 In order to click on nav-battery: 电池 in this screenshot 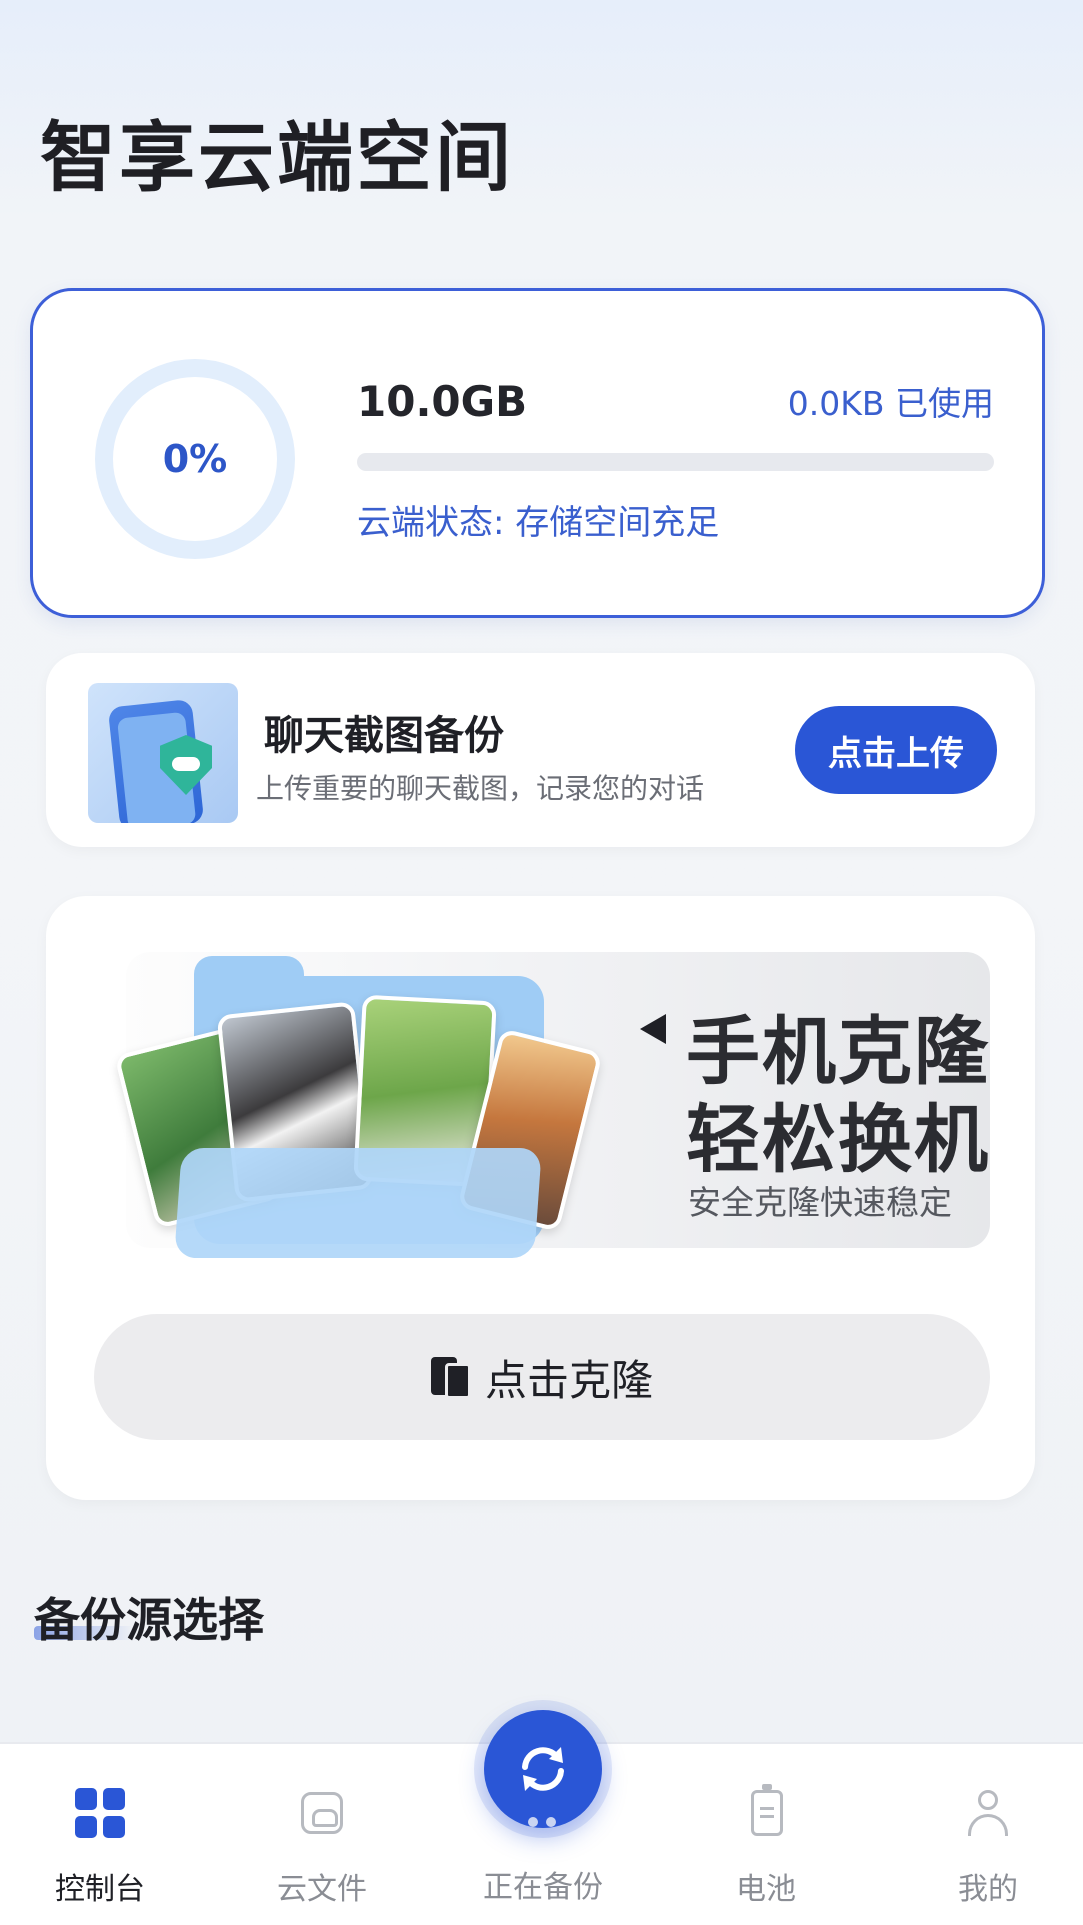, I will do `click(766, 1834)`.